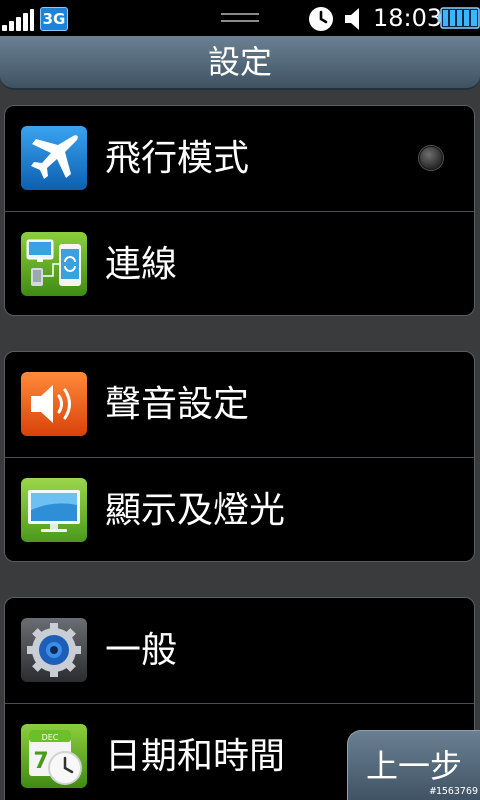 The image size is (480, 800). What do you see at coordinates (54, 510) in the screenshot?
I see `monitor-icon` at bounding box center [54, 510].